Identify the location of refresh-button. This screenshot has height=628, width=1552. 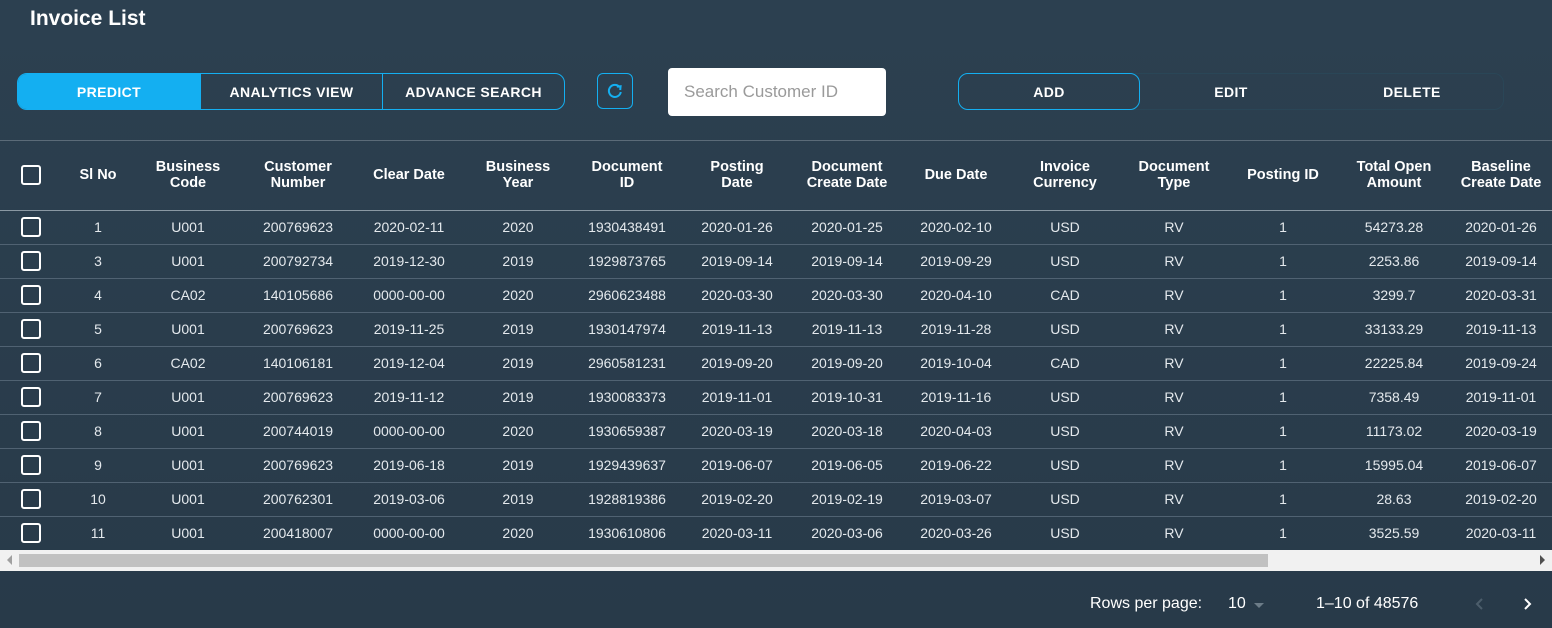
(615, 91).